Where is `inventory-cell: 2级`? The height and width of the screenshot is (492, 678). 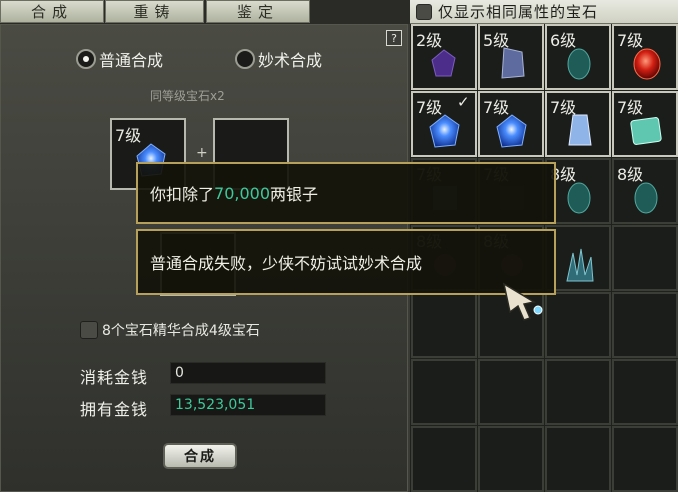 inventory-cell: 2级 is located at coordinates (444, 57).